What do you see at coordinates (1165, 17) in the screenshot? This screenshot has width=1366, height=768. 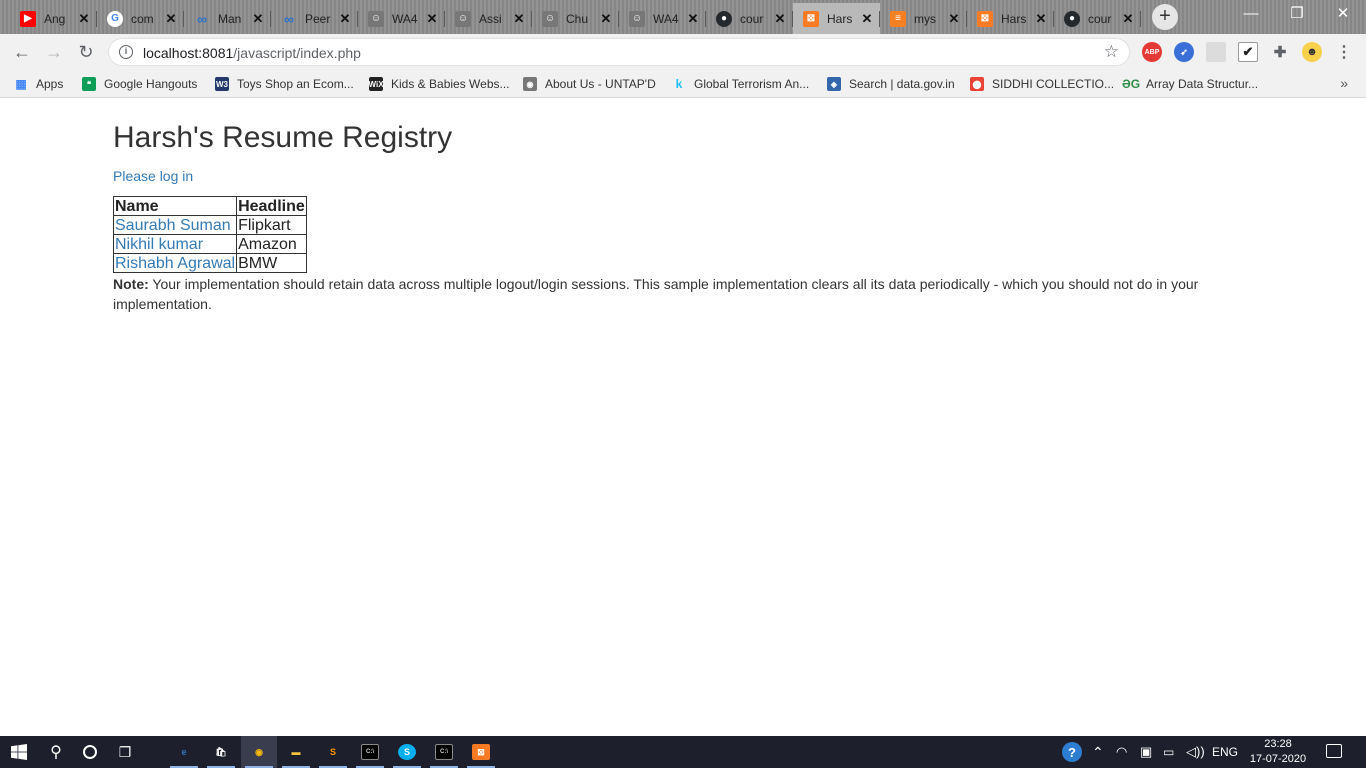 I see `new-tab-button: +` at bounding box center [1165, 17].